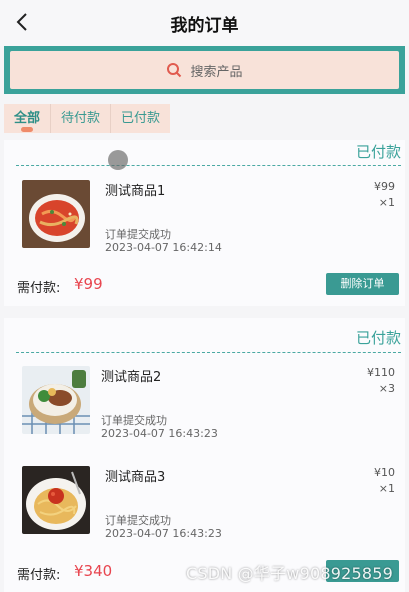  Describe the element at coordinates (204, 511) in the screenshot. I see `product-row: 测试商品3 ¥10 ×1 订单提交成功 2023-04-07 16:43:23` at that location.